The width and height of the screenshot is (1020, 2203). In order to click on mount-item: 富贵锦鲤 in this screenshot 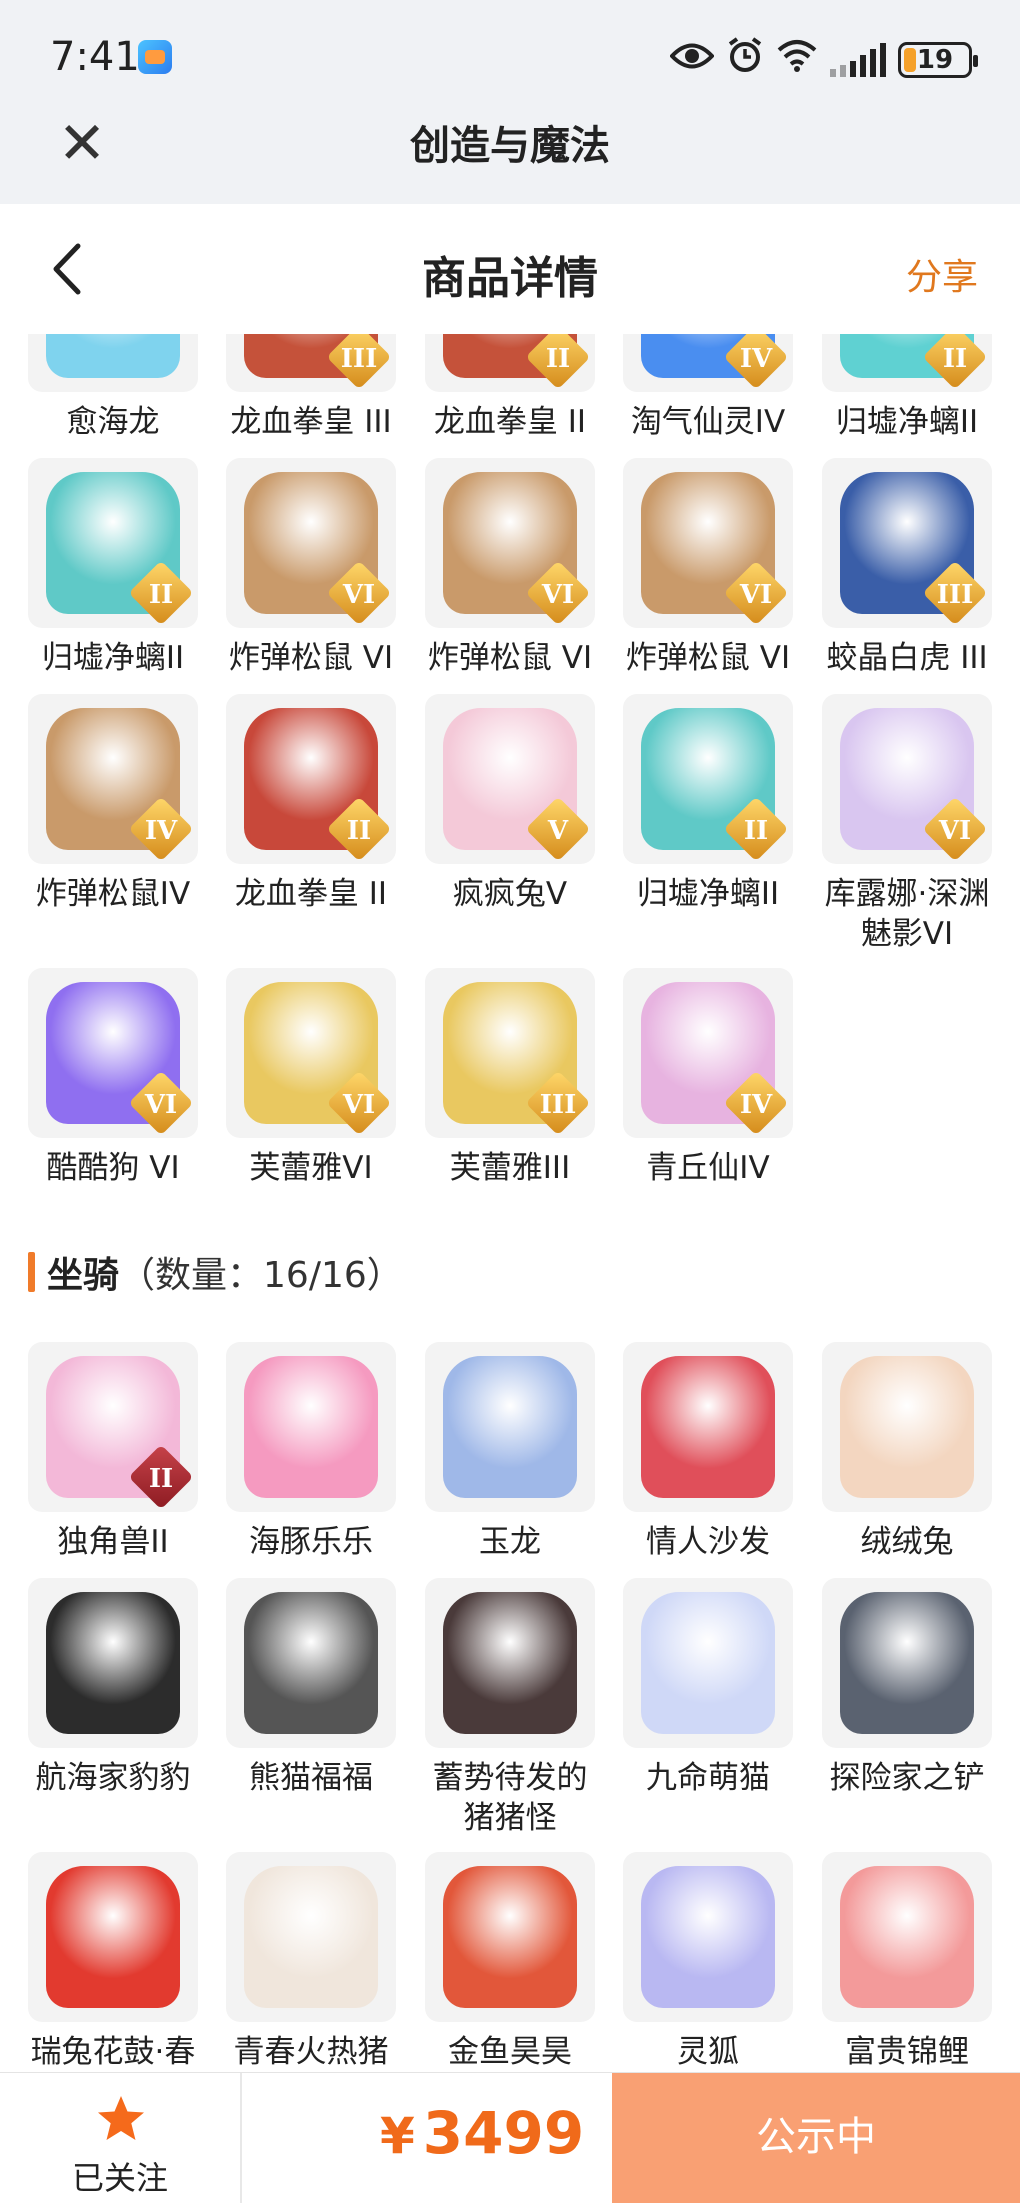, I will do `click(907, 1962)`.